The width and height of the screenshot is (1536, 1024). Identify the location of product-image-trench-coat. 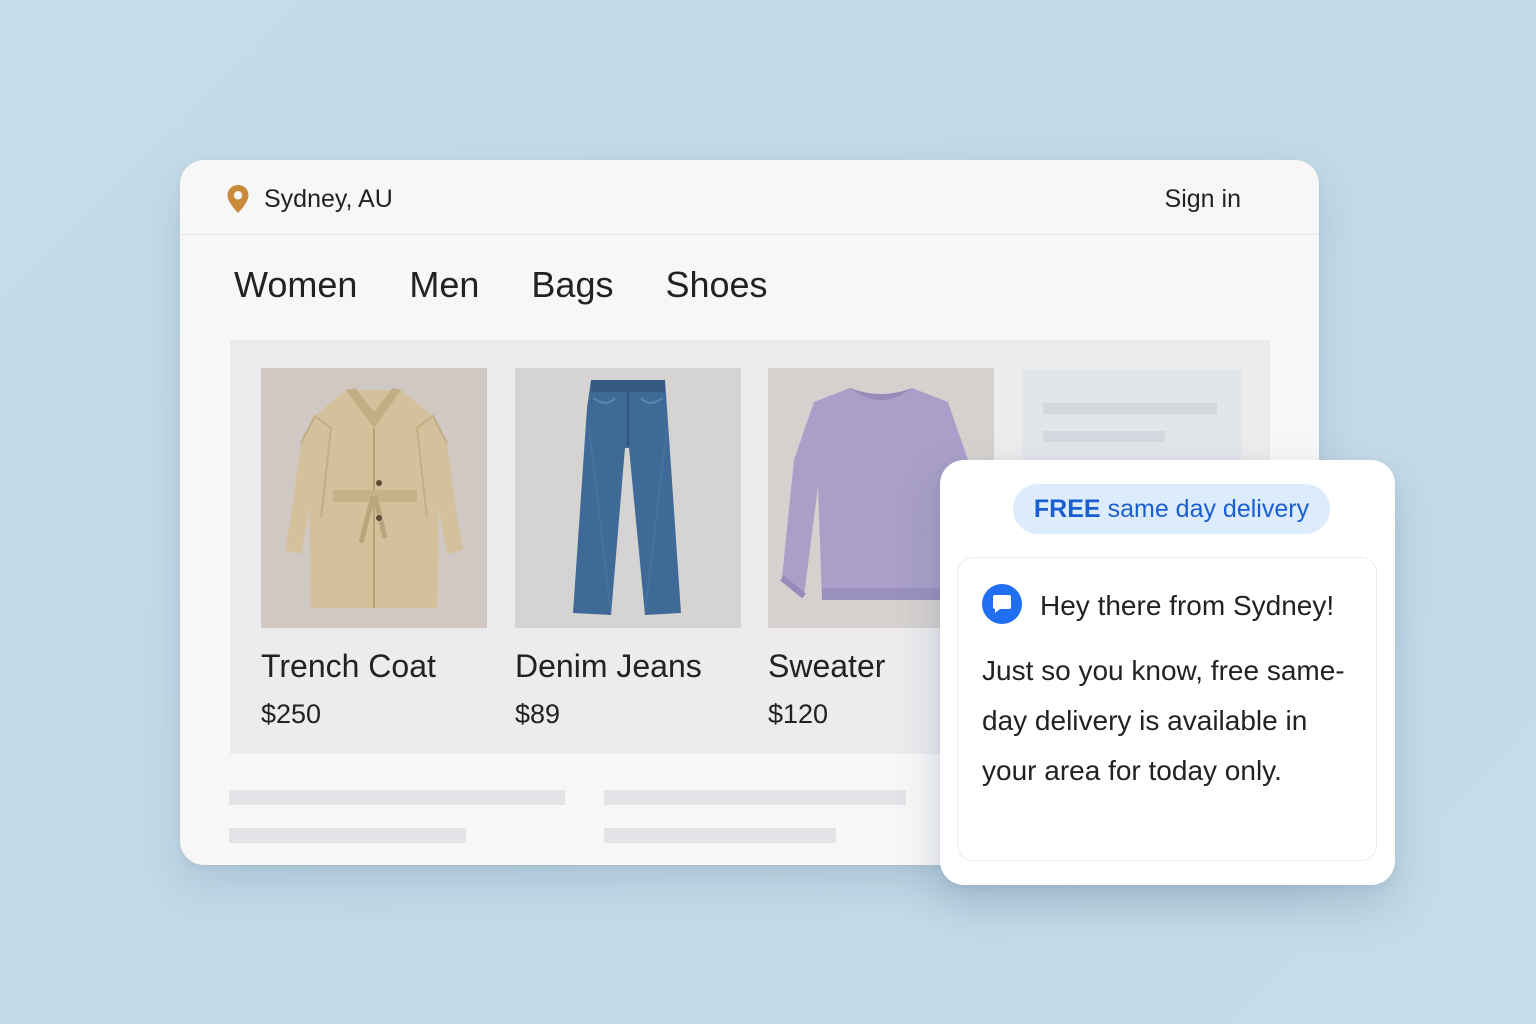
(374, 498).